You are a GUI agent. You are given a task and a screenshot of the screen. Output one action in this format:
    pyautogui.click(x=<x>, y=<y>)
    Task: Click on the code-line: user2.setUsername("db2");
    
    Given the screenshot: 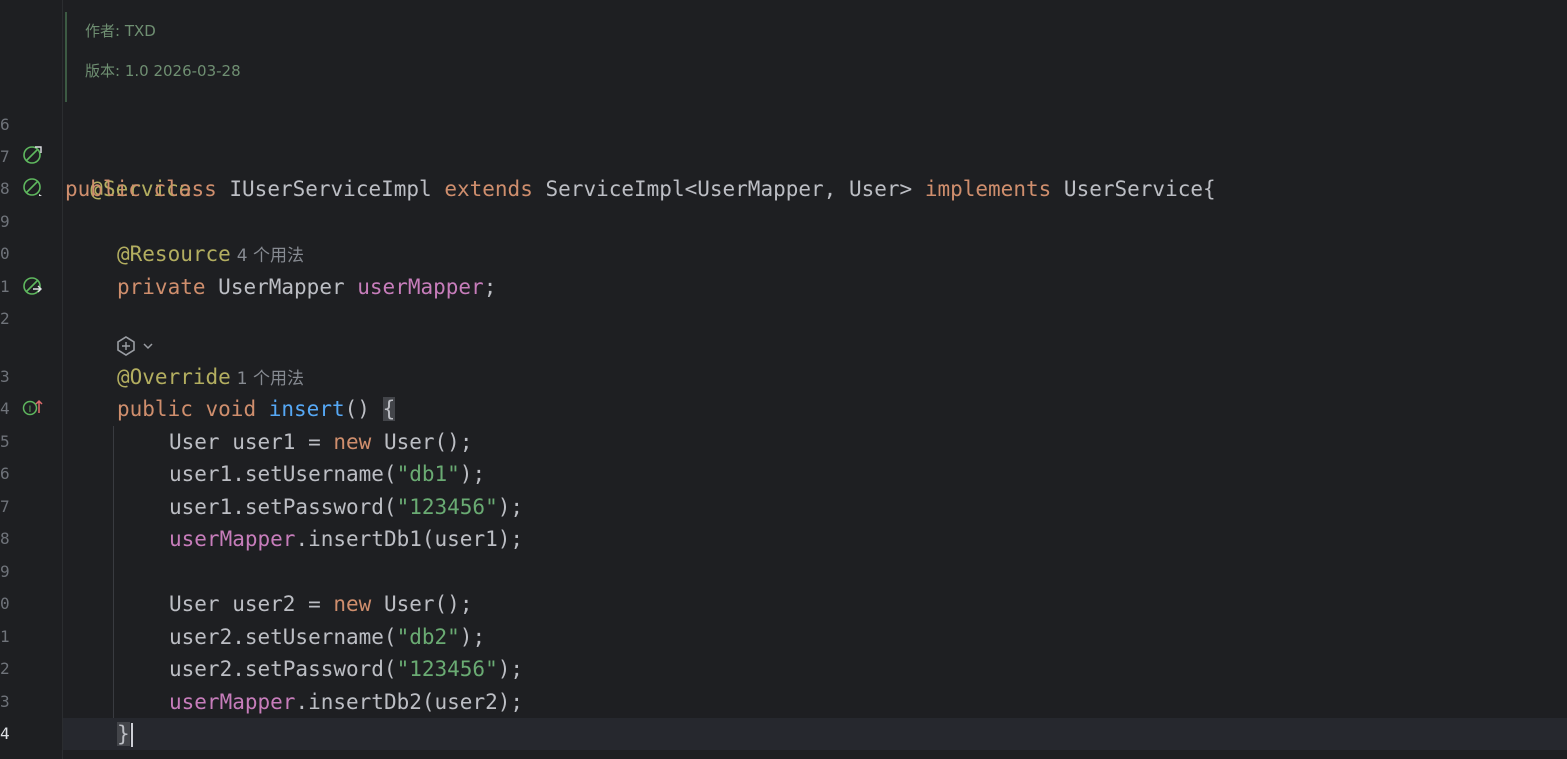 What is the action you would take?
    pyautogui.click(x=868, y=637)
    